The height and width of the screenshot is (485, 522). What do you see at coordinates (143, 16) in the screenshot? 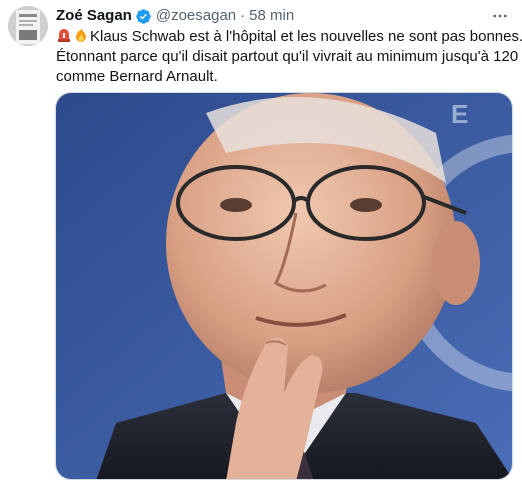
I see `verified-badge-icon` at bounding box center [143, 16].